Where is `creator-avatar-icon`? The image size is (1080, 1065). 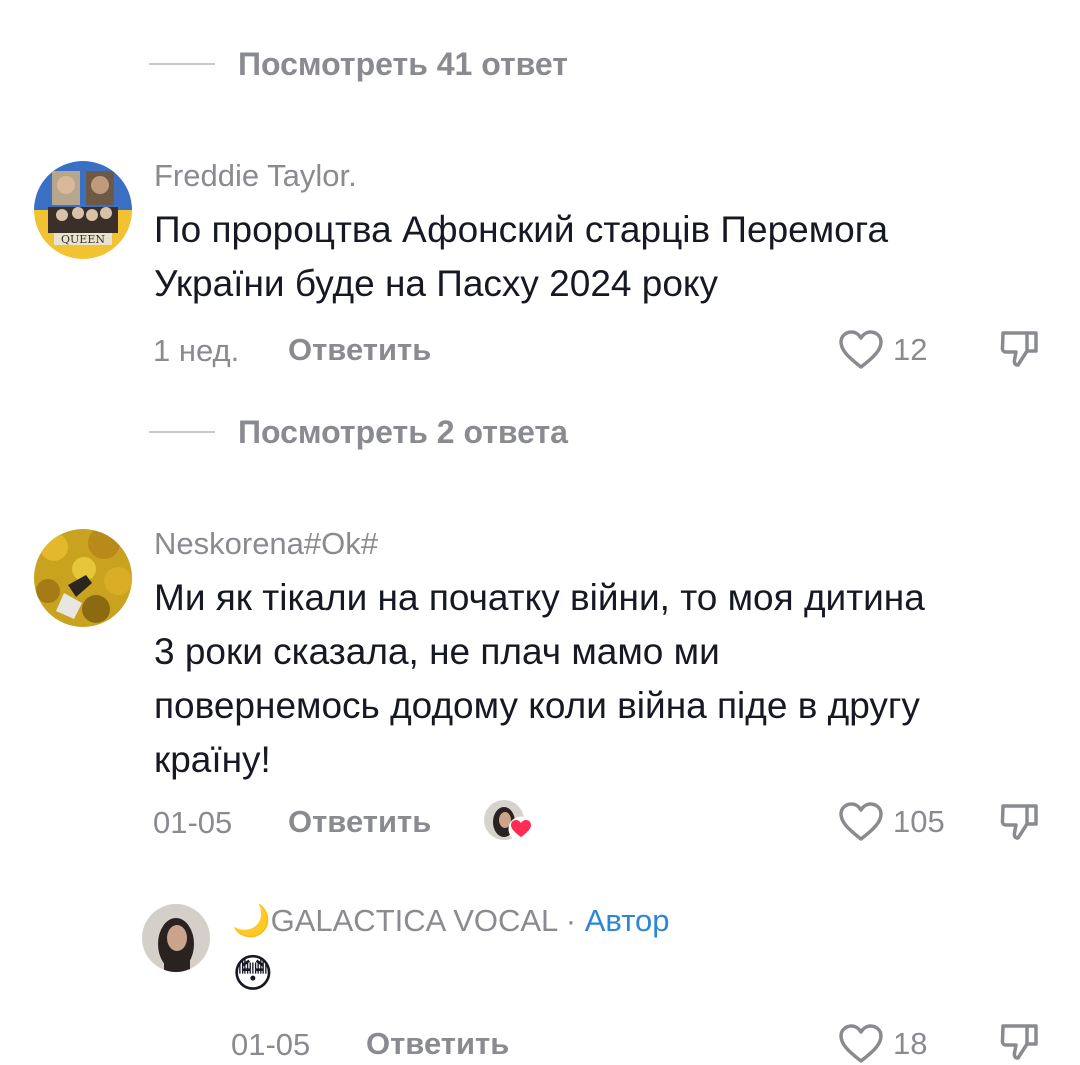 creator-avatar-icon is located at coordinates (176, 938).